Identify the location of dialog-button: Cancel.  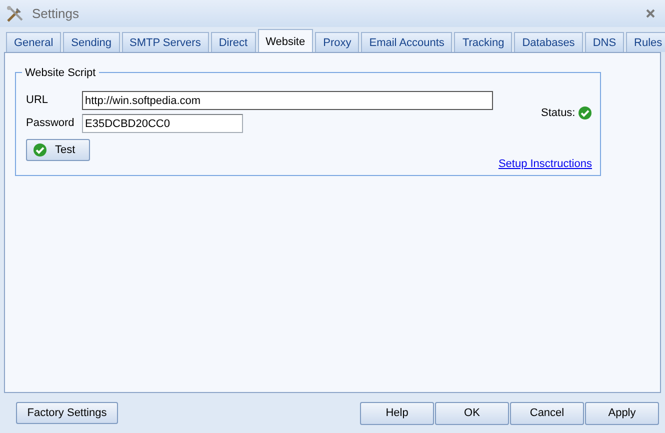
(547, 413).